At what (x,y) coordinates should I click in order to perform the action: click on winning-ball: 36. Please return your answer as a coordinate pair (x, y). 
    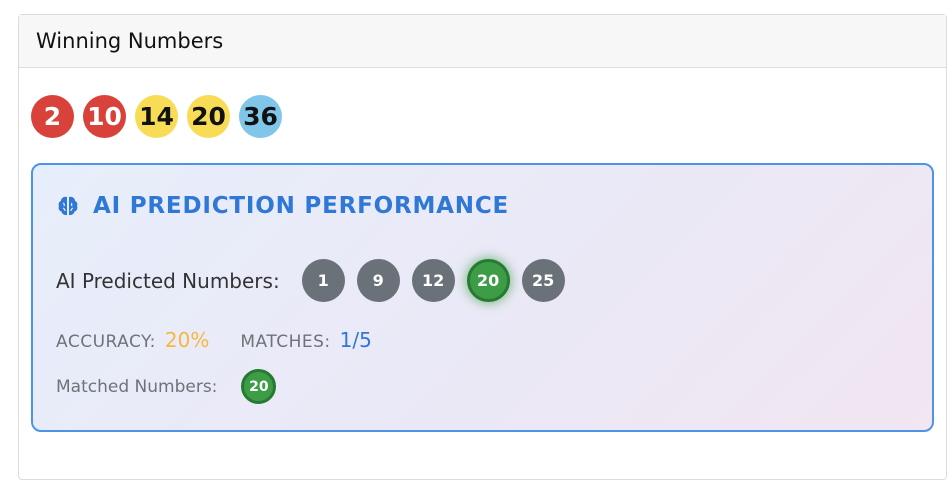
    Looking at the image, I should click on (260, 116).